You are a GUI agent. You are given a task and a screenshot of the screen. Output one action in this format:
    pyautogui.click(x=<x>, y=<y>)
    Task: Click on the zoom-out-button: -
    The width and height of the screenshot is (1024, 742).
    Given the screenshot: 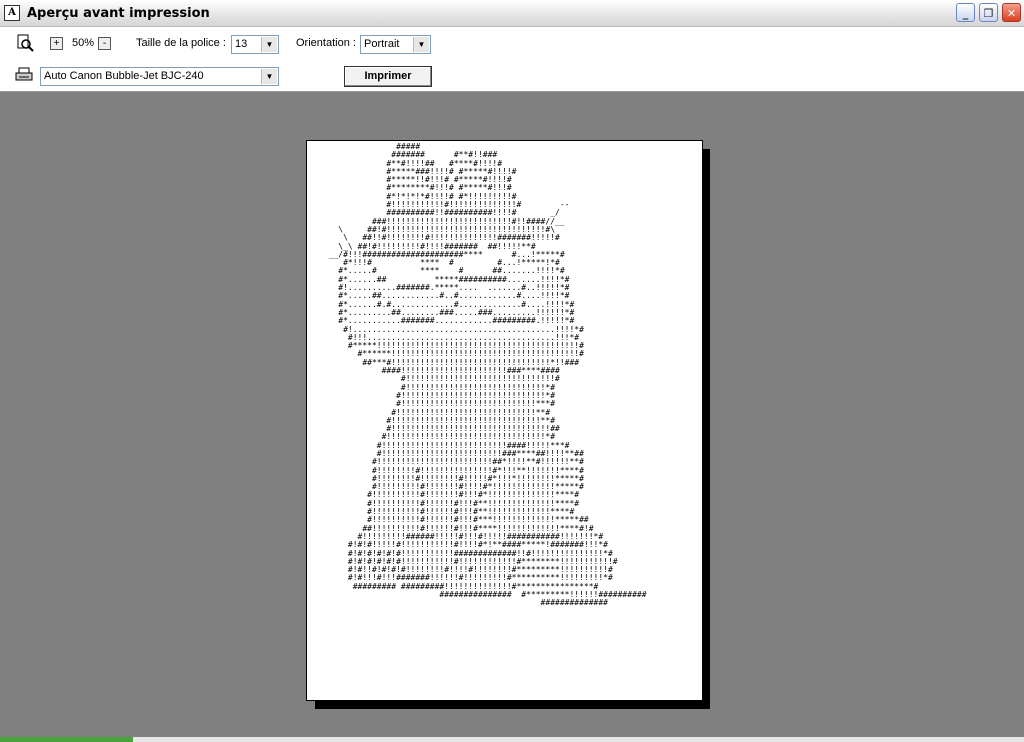 What is the action you would take?
    pyautogui.click(x=104, y=43)
    